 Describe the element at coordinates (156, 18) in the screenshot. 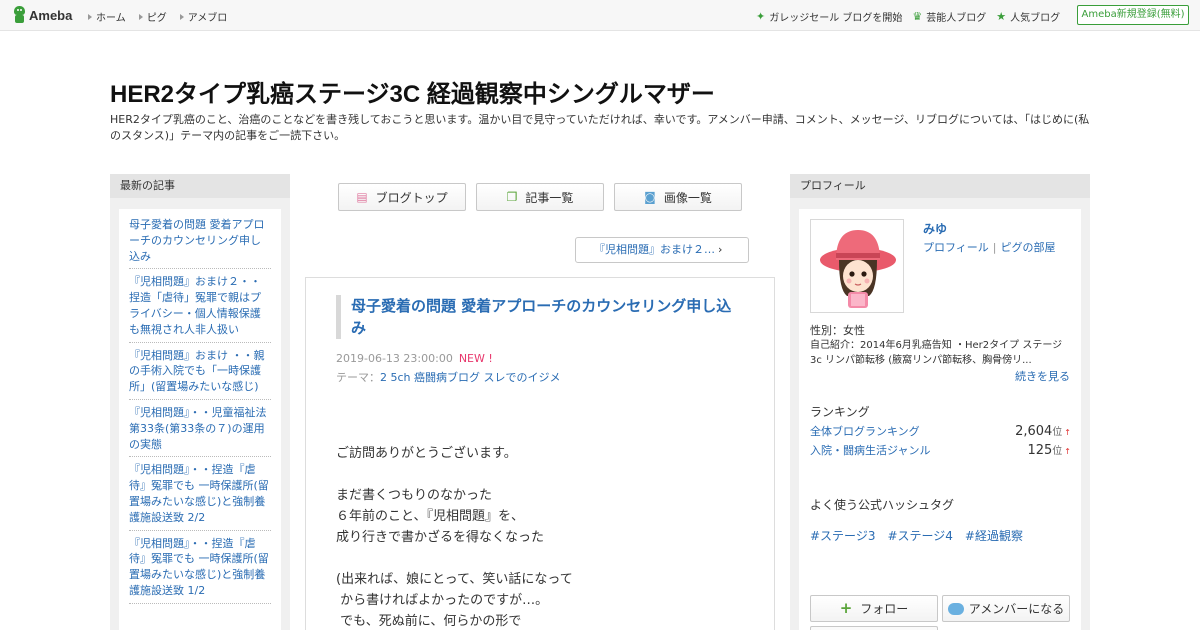

I see `nav-label: ピグ` at that location.